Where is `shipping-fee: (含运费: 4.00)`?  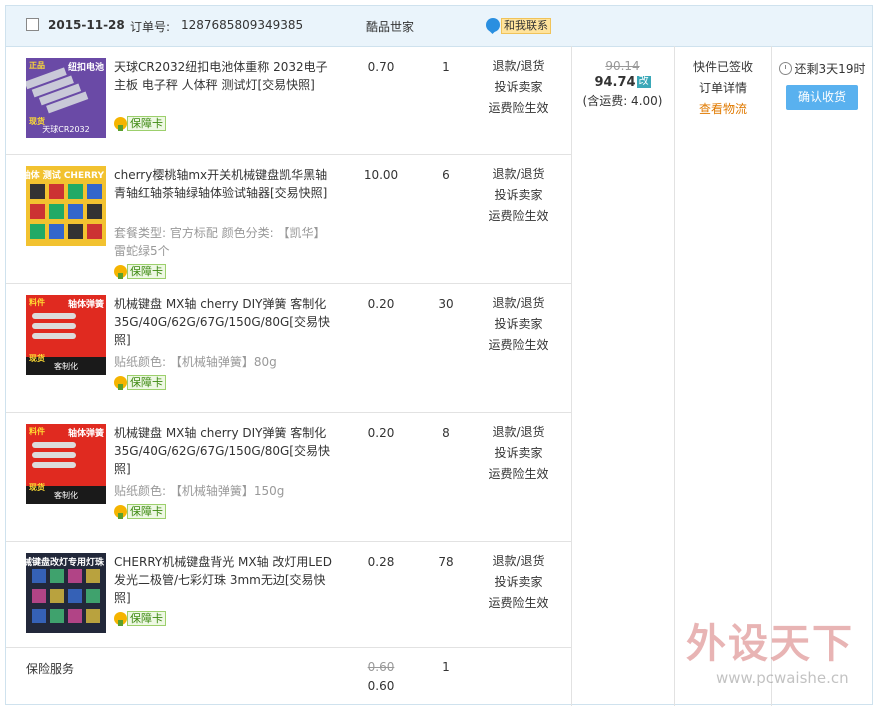
shipping-fee: (含运费: 4.00) is located at coordinates (622, 101).